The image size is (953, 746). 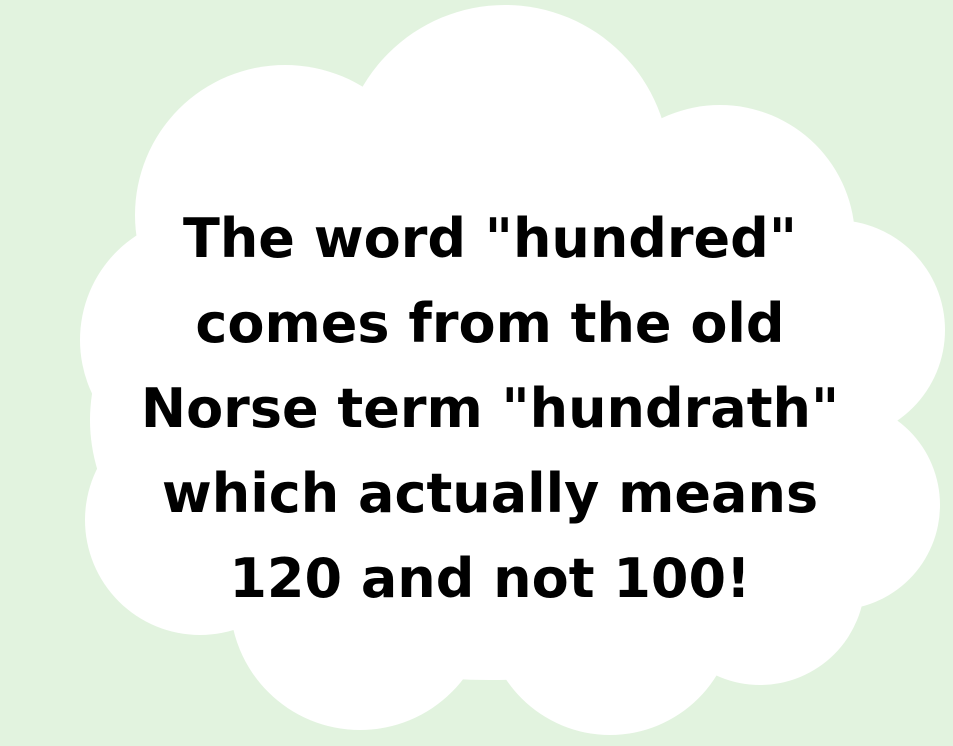 What do you see at coordinates (490, 323) in the screenshot?
I see `fact-line-2: comes from the old` at bounding box center [490, 323].